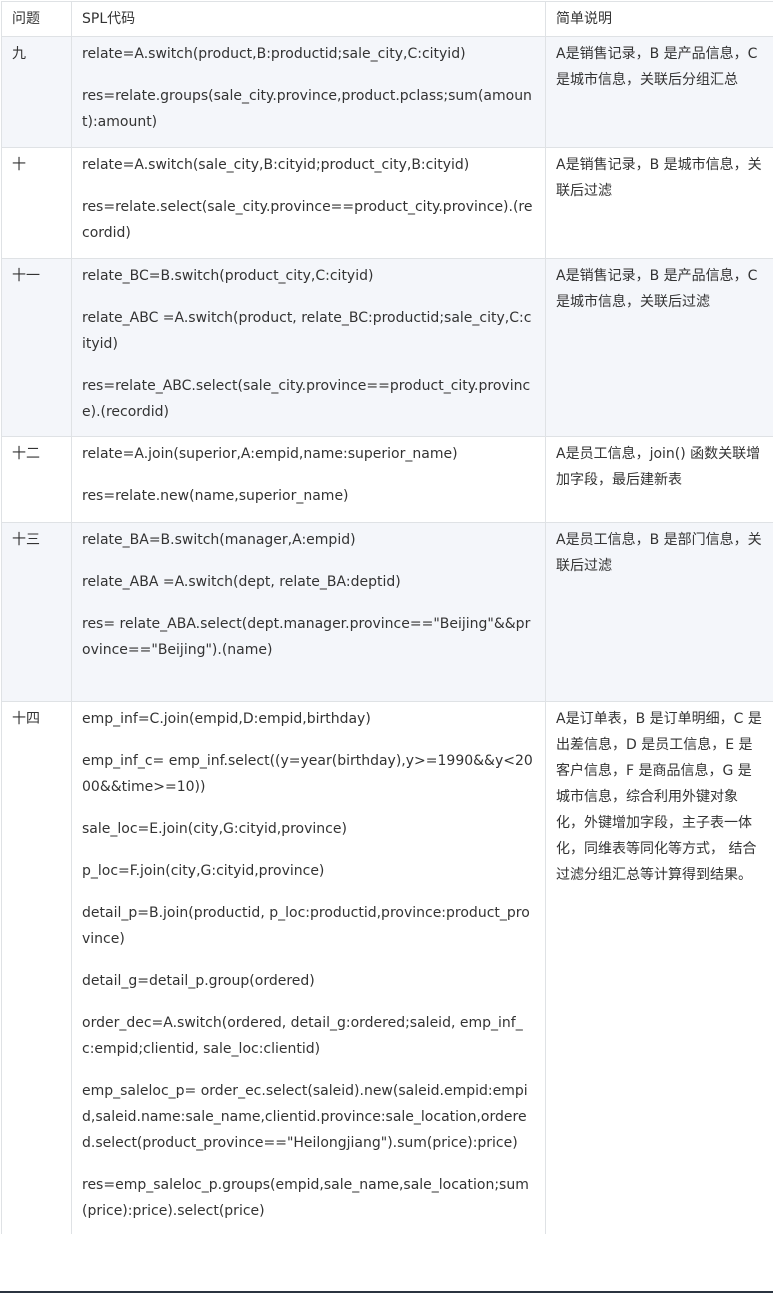 Image resolution: width=773 pixels, height=1293 pixels. Describe the element at coordinates (659, 203) in the screenshot. I see `description-cell: A是销售记录，B 是城市信息，关联后过滤` at that location.